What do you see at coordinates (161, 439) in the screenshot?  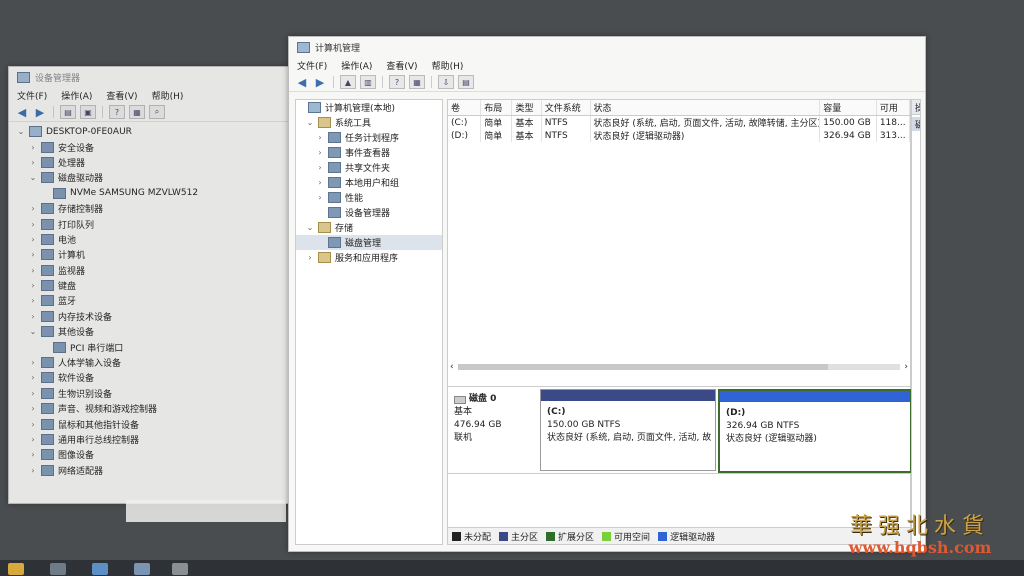 I see `device-tree-item: › 通用串行总线控制器` at bounding box center [161, 439].